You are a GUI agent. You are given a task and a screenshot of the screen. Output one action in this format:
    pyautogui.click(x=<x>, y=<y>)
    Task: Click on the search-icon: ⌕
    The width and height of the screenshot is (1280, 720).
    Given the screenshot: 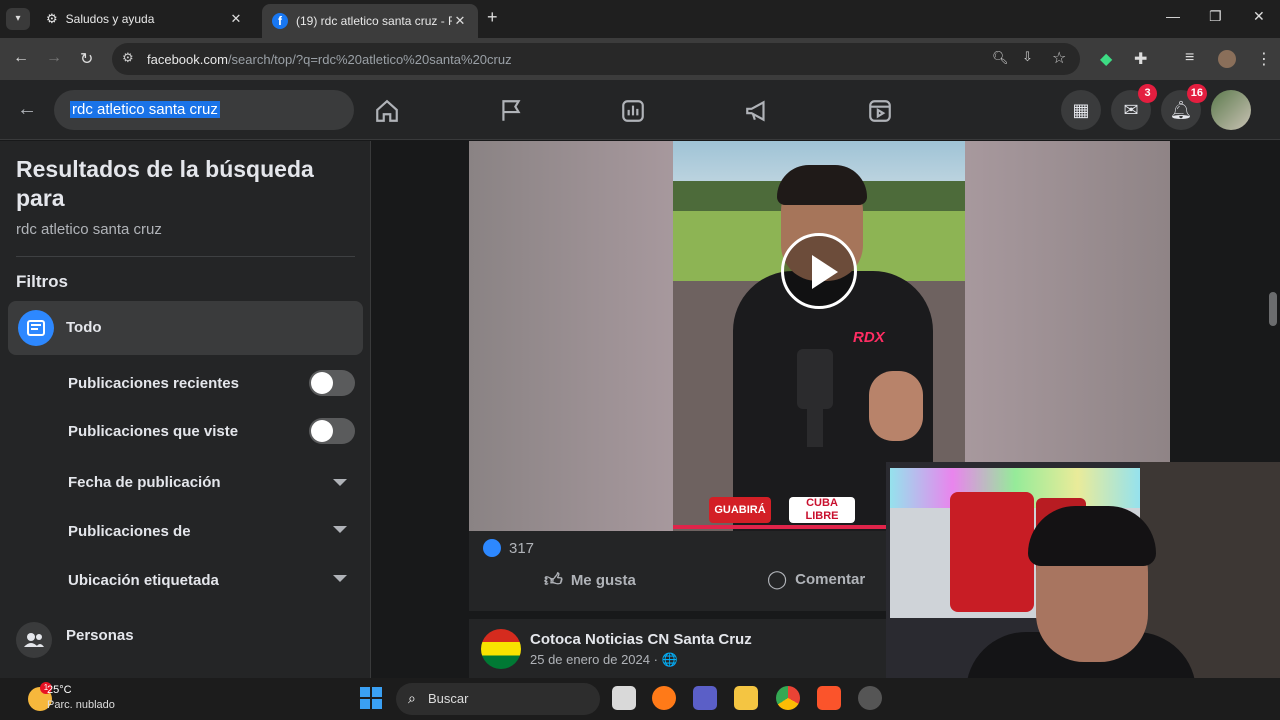 What is the action you would take?
    pyautogui.click(x=412, y=698)
    